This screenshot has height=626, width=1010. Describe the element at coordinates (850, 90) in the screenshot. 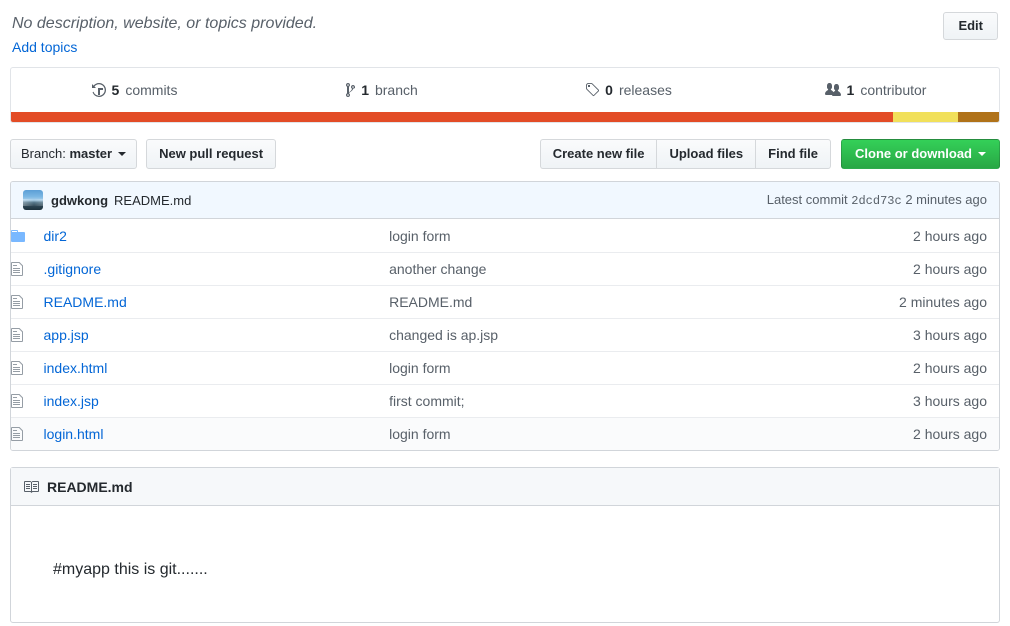

I see `stat-contributors-count: 1` at that location.